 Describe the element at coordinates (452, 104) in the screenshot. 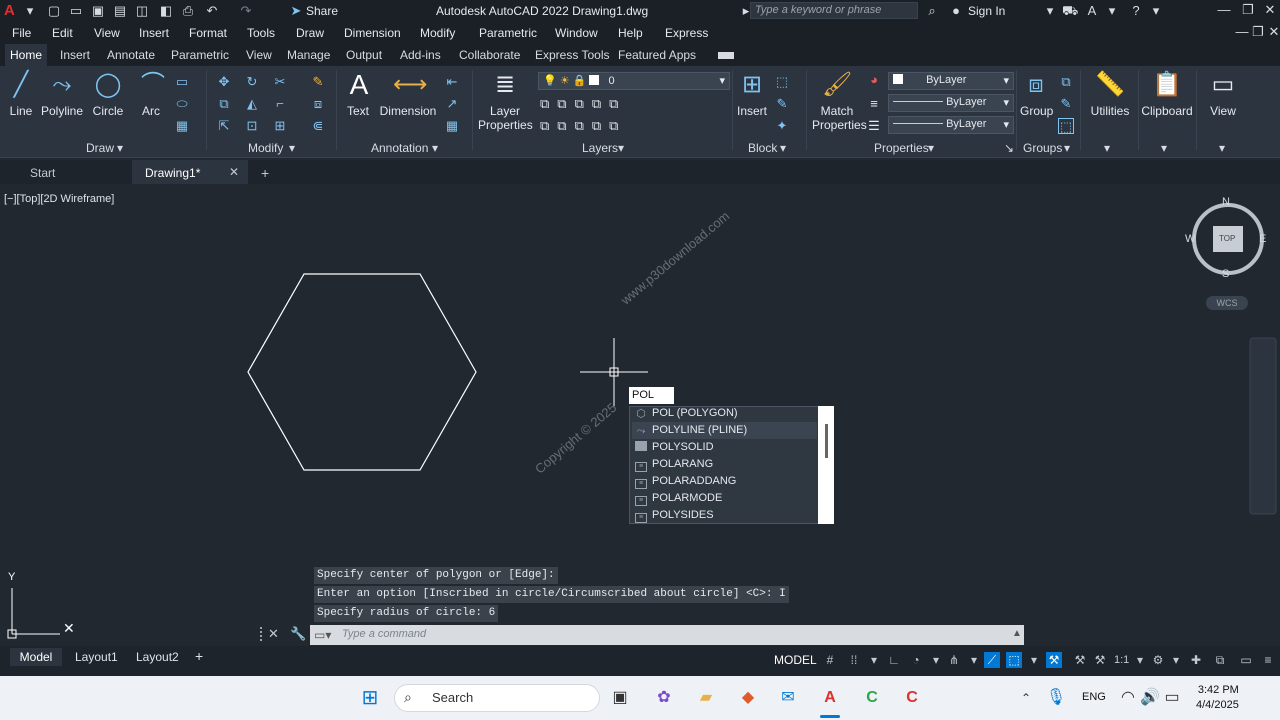

I see `leader-icon: ↗` at that location.